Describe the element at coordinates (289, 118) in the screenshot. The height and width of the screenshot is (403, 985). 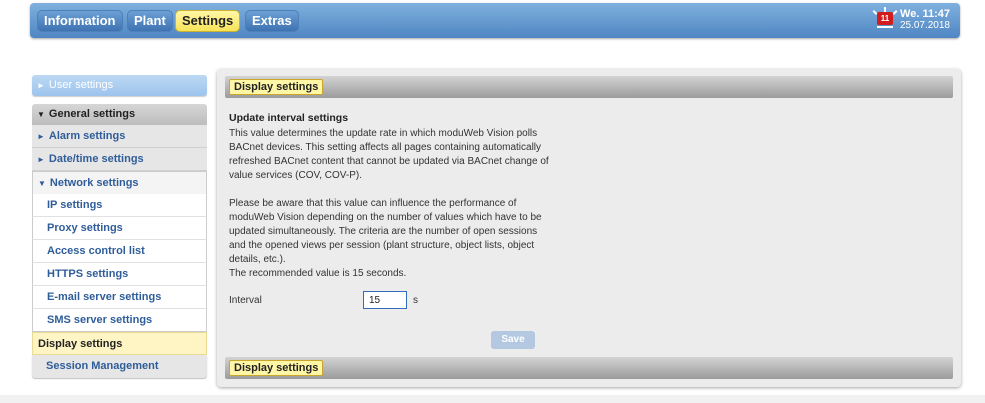
I see `section-title: Update interval settings` at that location.